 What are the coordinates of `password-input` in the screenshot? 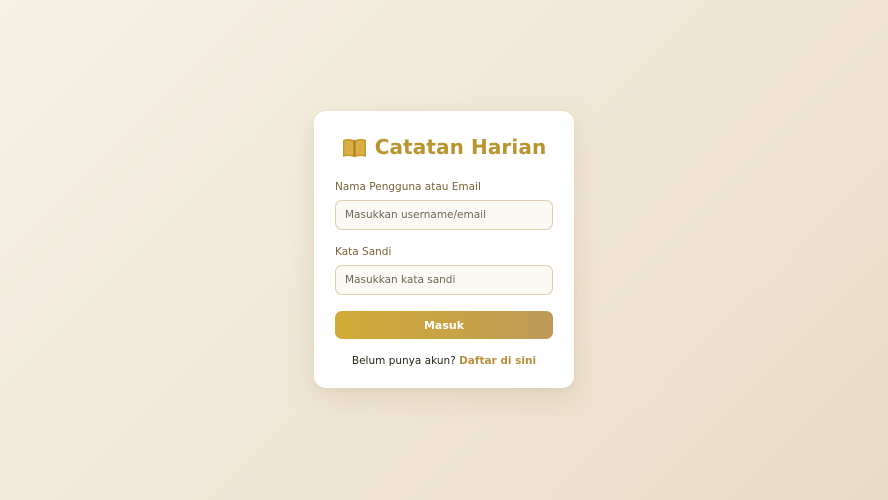 It's located at (444, 280).